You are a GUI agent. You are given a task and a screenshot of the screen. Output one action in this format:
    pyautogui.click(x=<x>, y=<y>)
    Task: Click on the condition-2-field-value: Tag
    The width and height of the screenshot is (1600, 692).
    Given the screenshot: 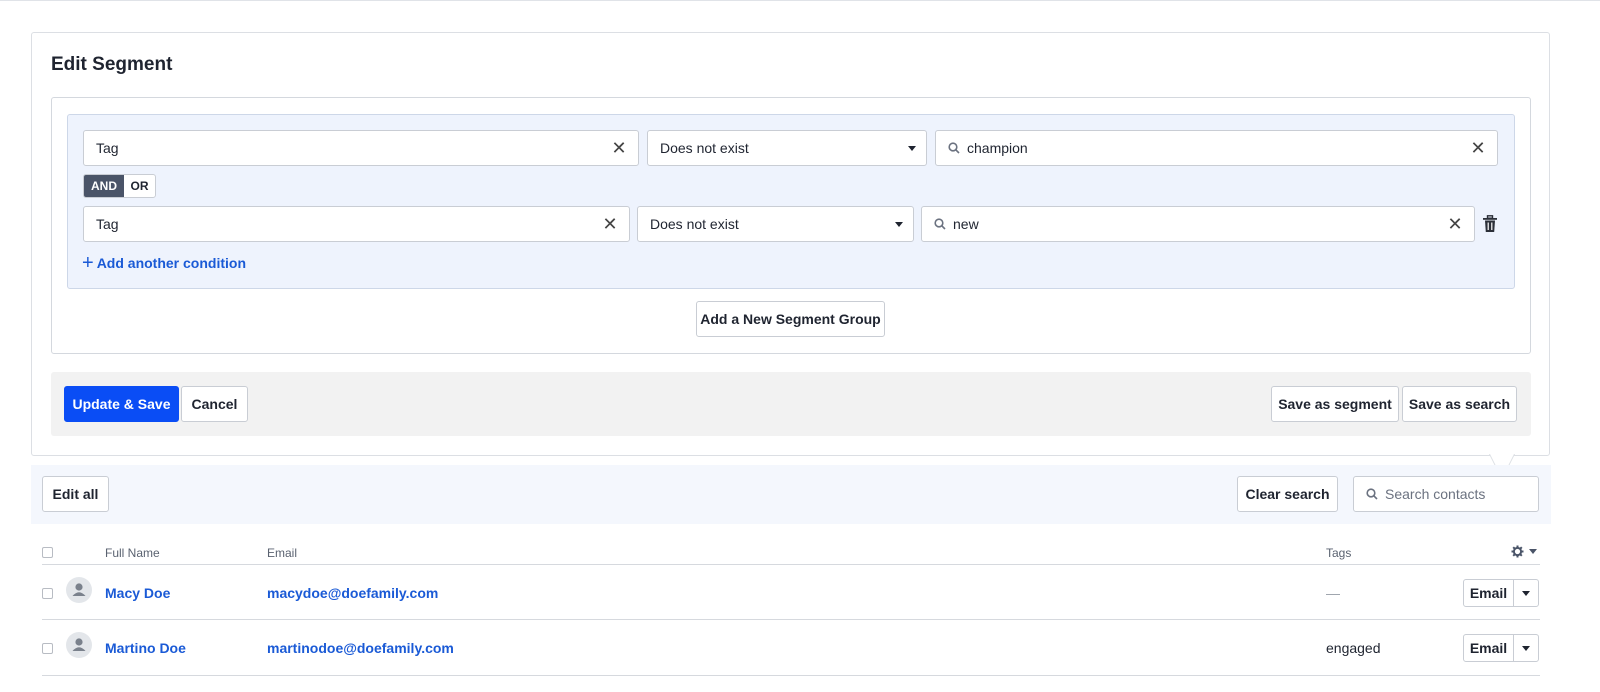 What is the action you would take?
    pyautogui.click(x=107, y=224)
    